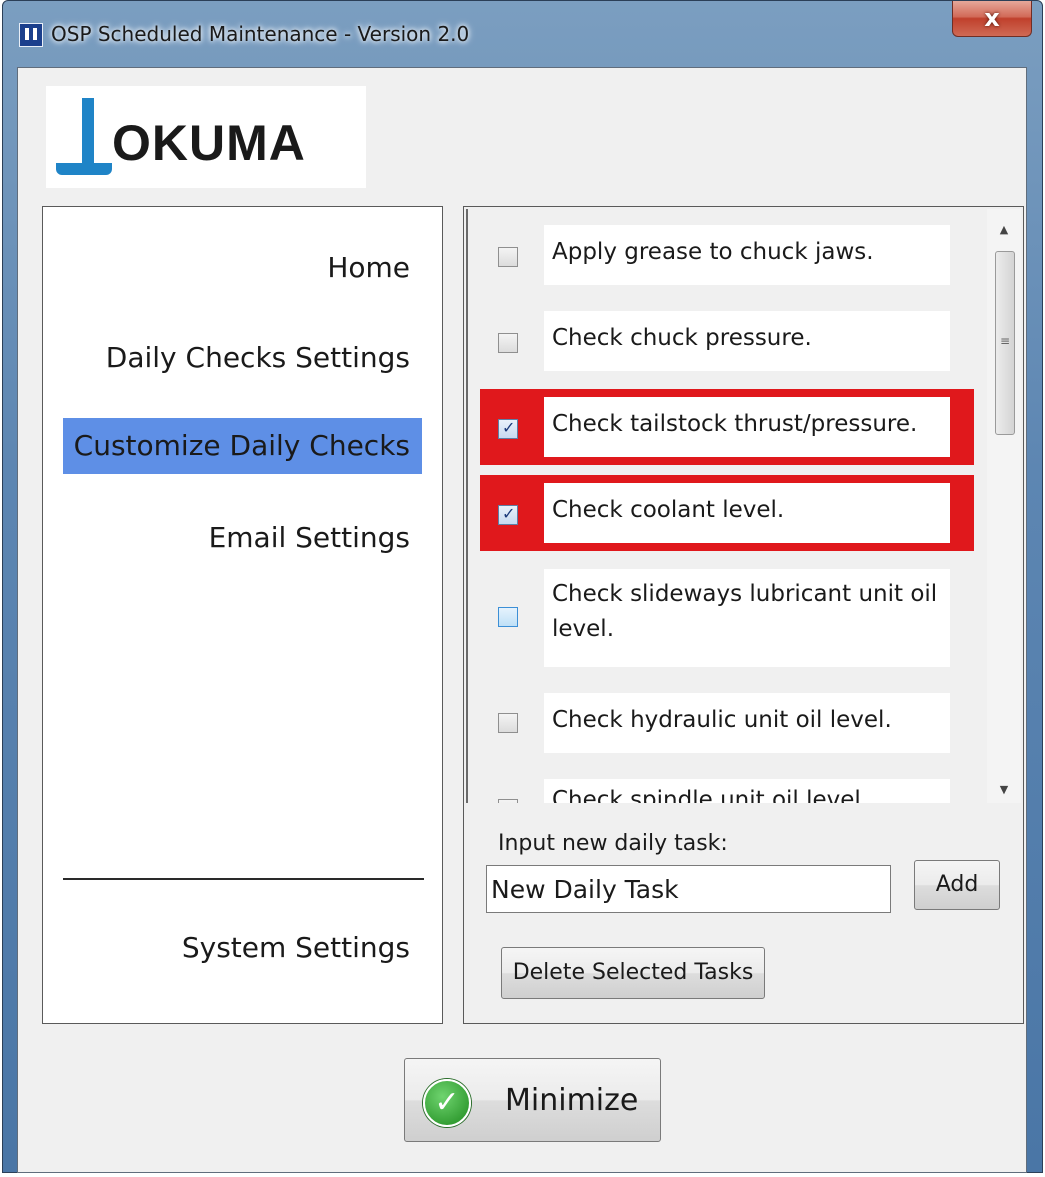  I want to click on grip-icon: ≡, so click(1005, 341).